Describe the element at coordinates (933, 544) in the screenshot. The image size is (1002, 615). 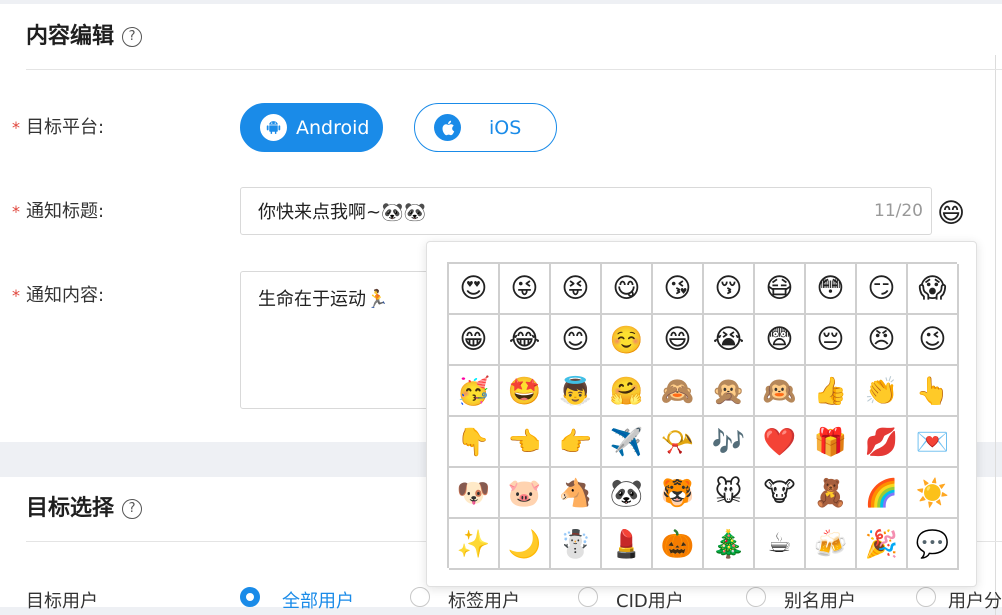
I see `emoji-cell: 💬` at that location.